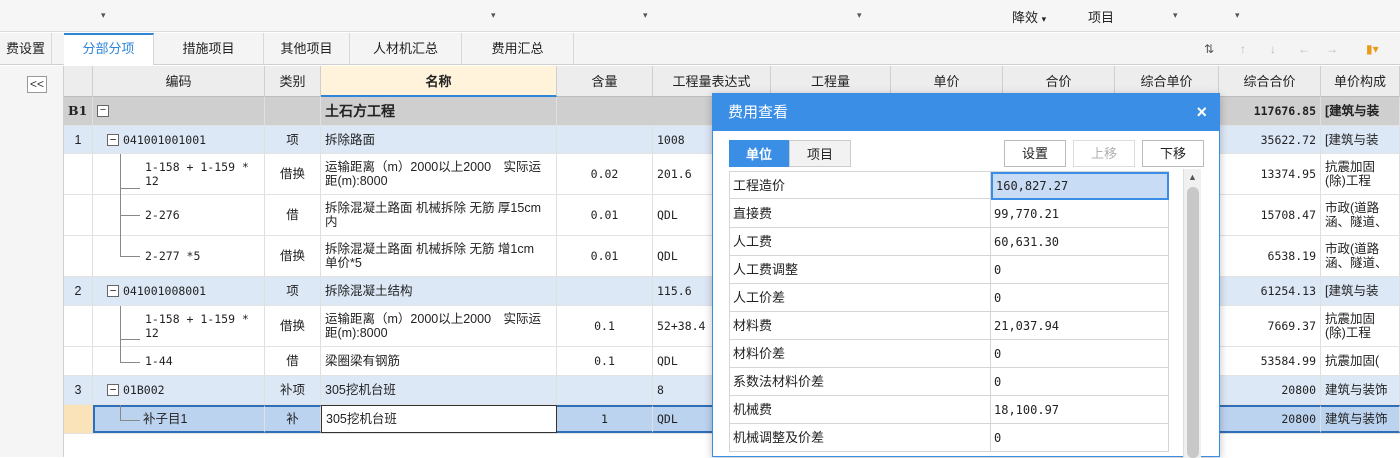 The height and width of the screenshot is (458, 1400). I want to click on header-composite-total: 综合合价, so click(1270, 81).